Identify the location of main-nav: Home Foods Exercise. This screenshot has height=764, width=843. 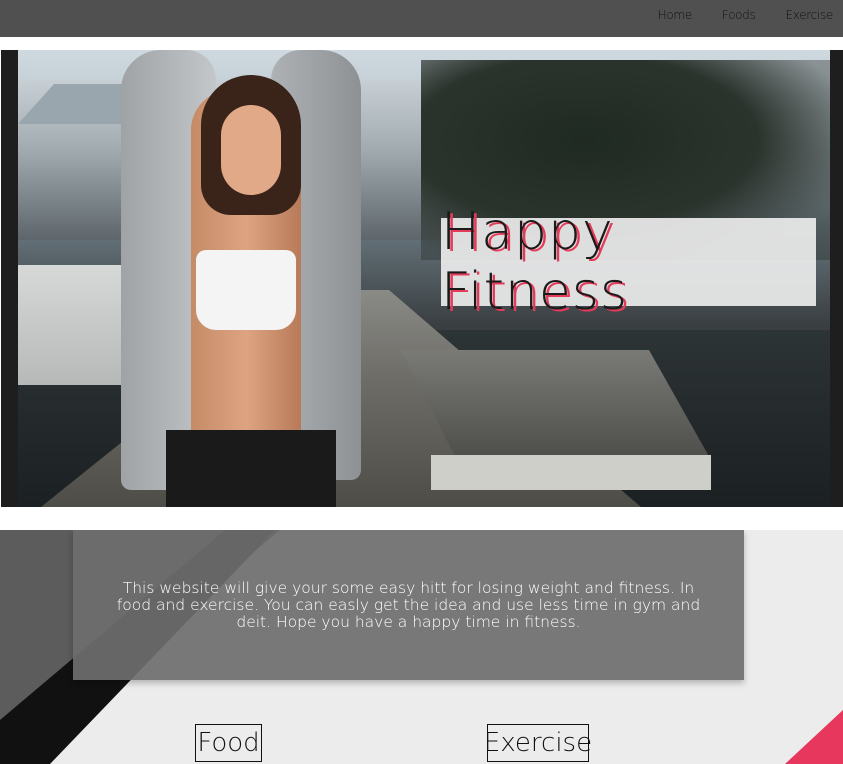
(746, 15).